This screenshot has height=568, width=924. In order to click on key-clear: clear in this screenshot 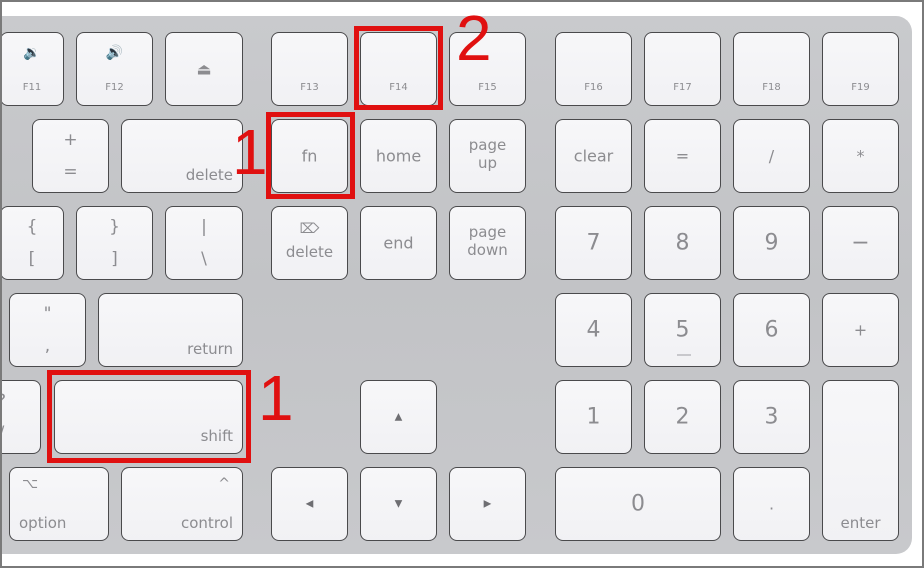, I will do `click(593, 156)`.